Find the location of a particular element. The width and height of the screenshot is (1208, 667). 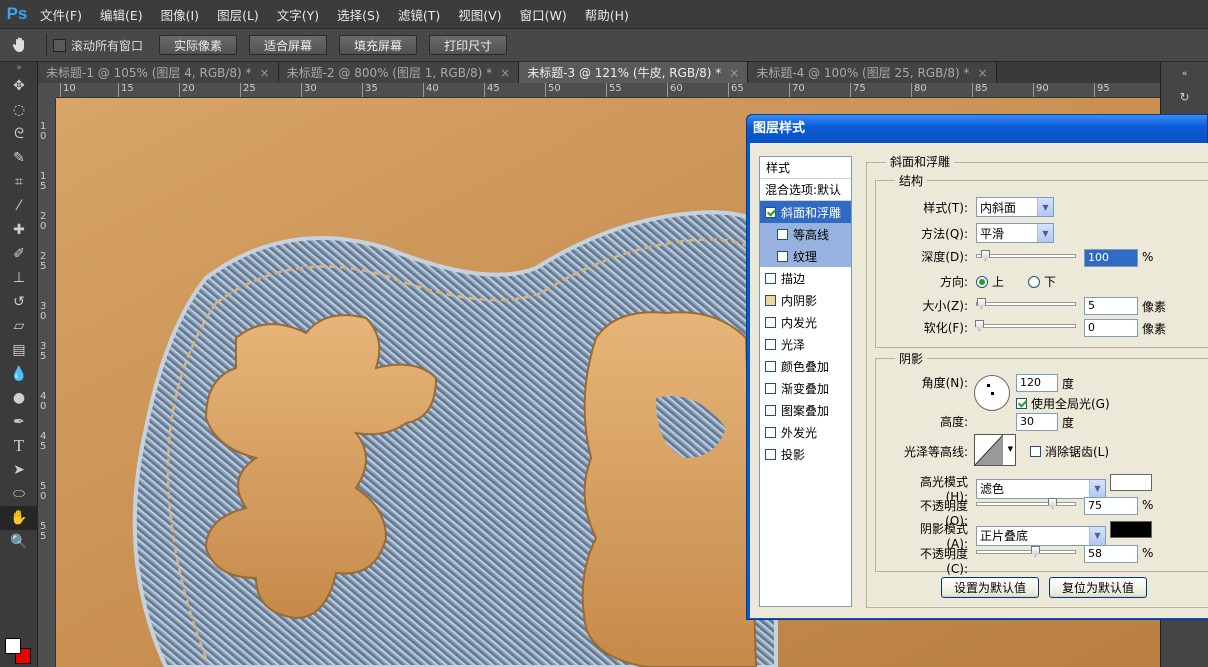

style-item-stroke: 描边 is located at coordinates (805, 278).